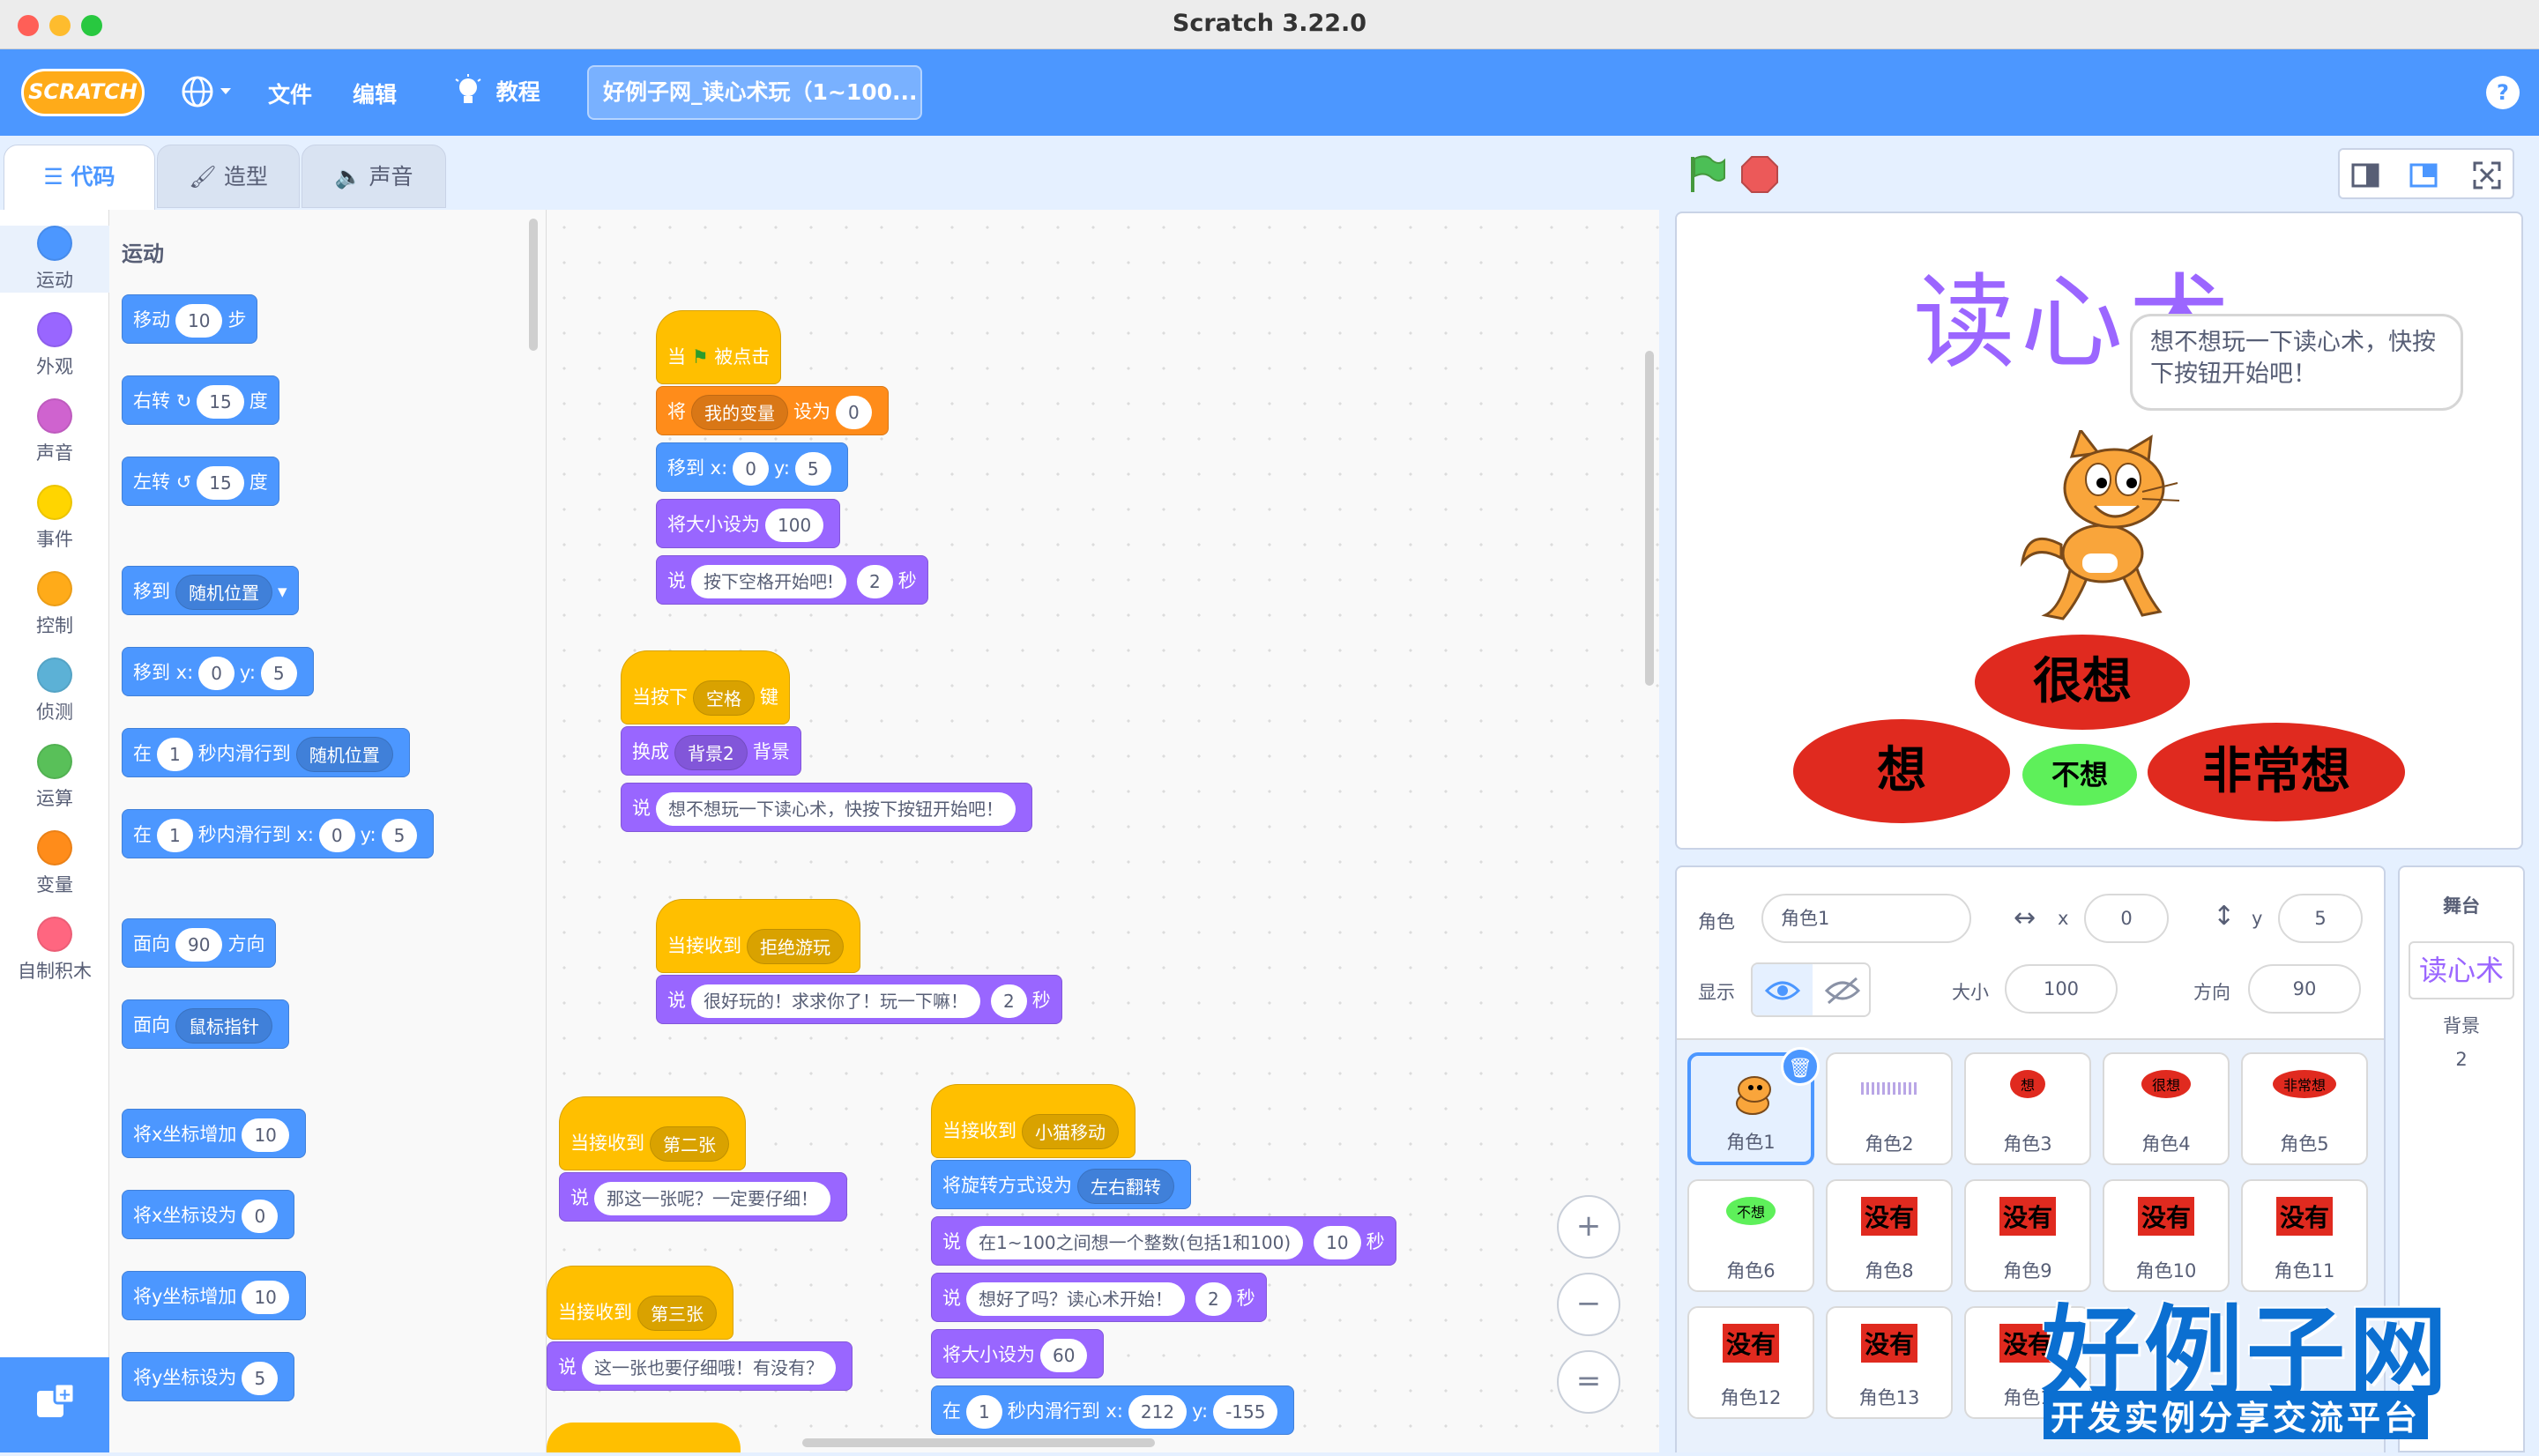  What do you see at coordinates (2320, 918) in the screenshot?
I see `y-input: 5` at bounding box center [2320, 918].